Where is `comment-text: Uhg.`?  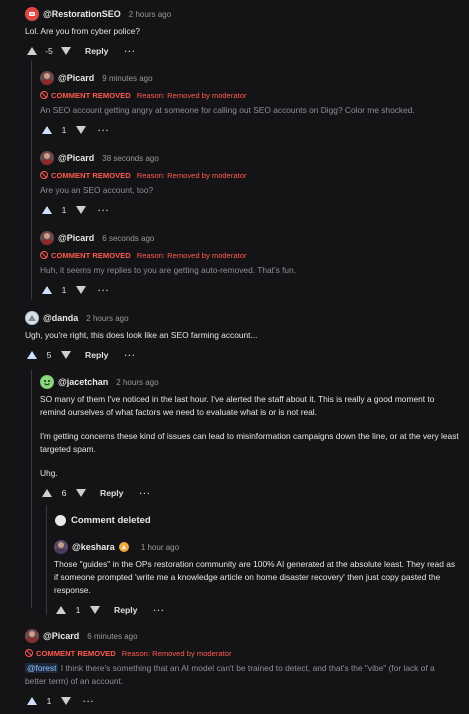 comment-text: Uhg. is located at coordinates (49, 473).